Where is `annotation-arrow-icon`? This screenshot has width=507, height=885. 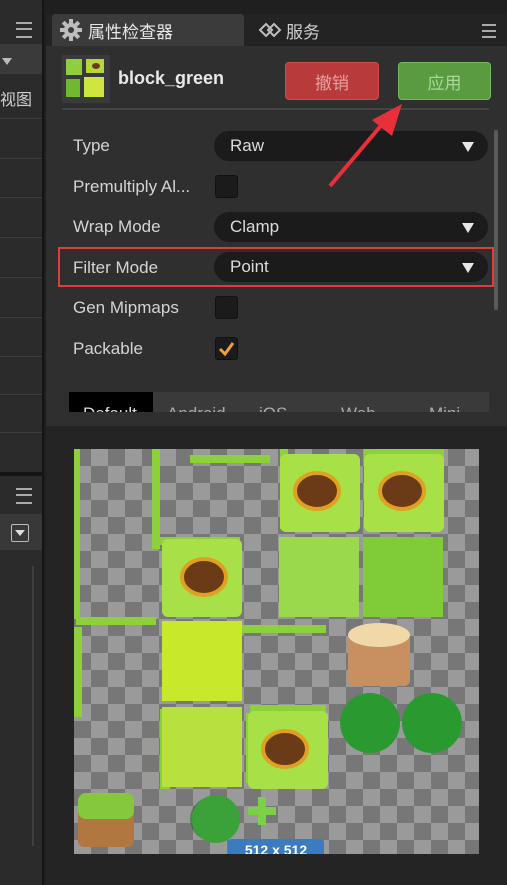 annotation-arrow-icon is located at coordinates (365, 146).